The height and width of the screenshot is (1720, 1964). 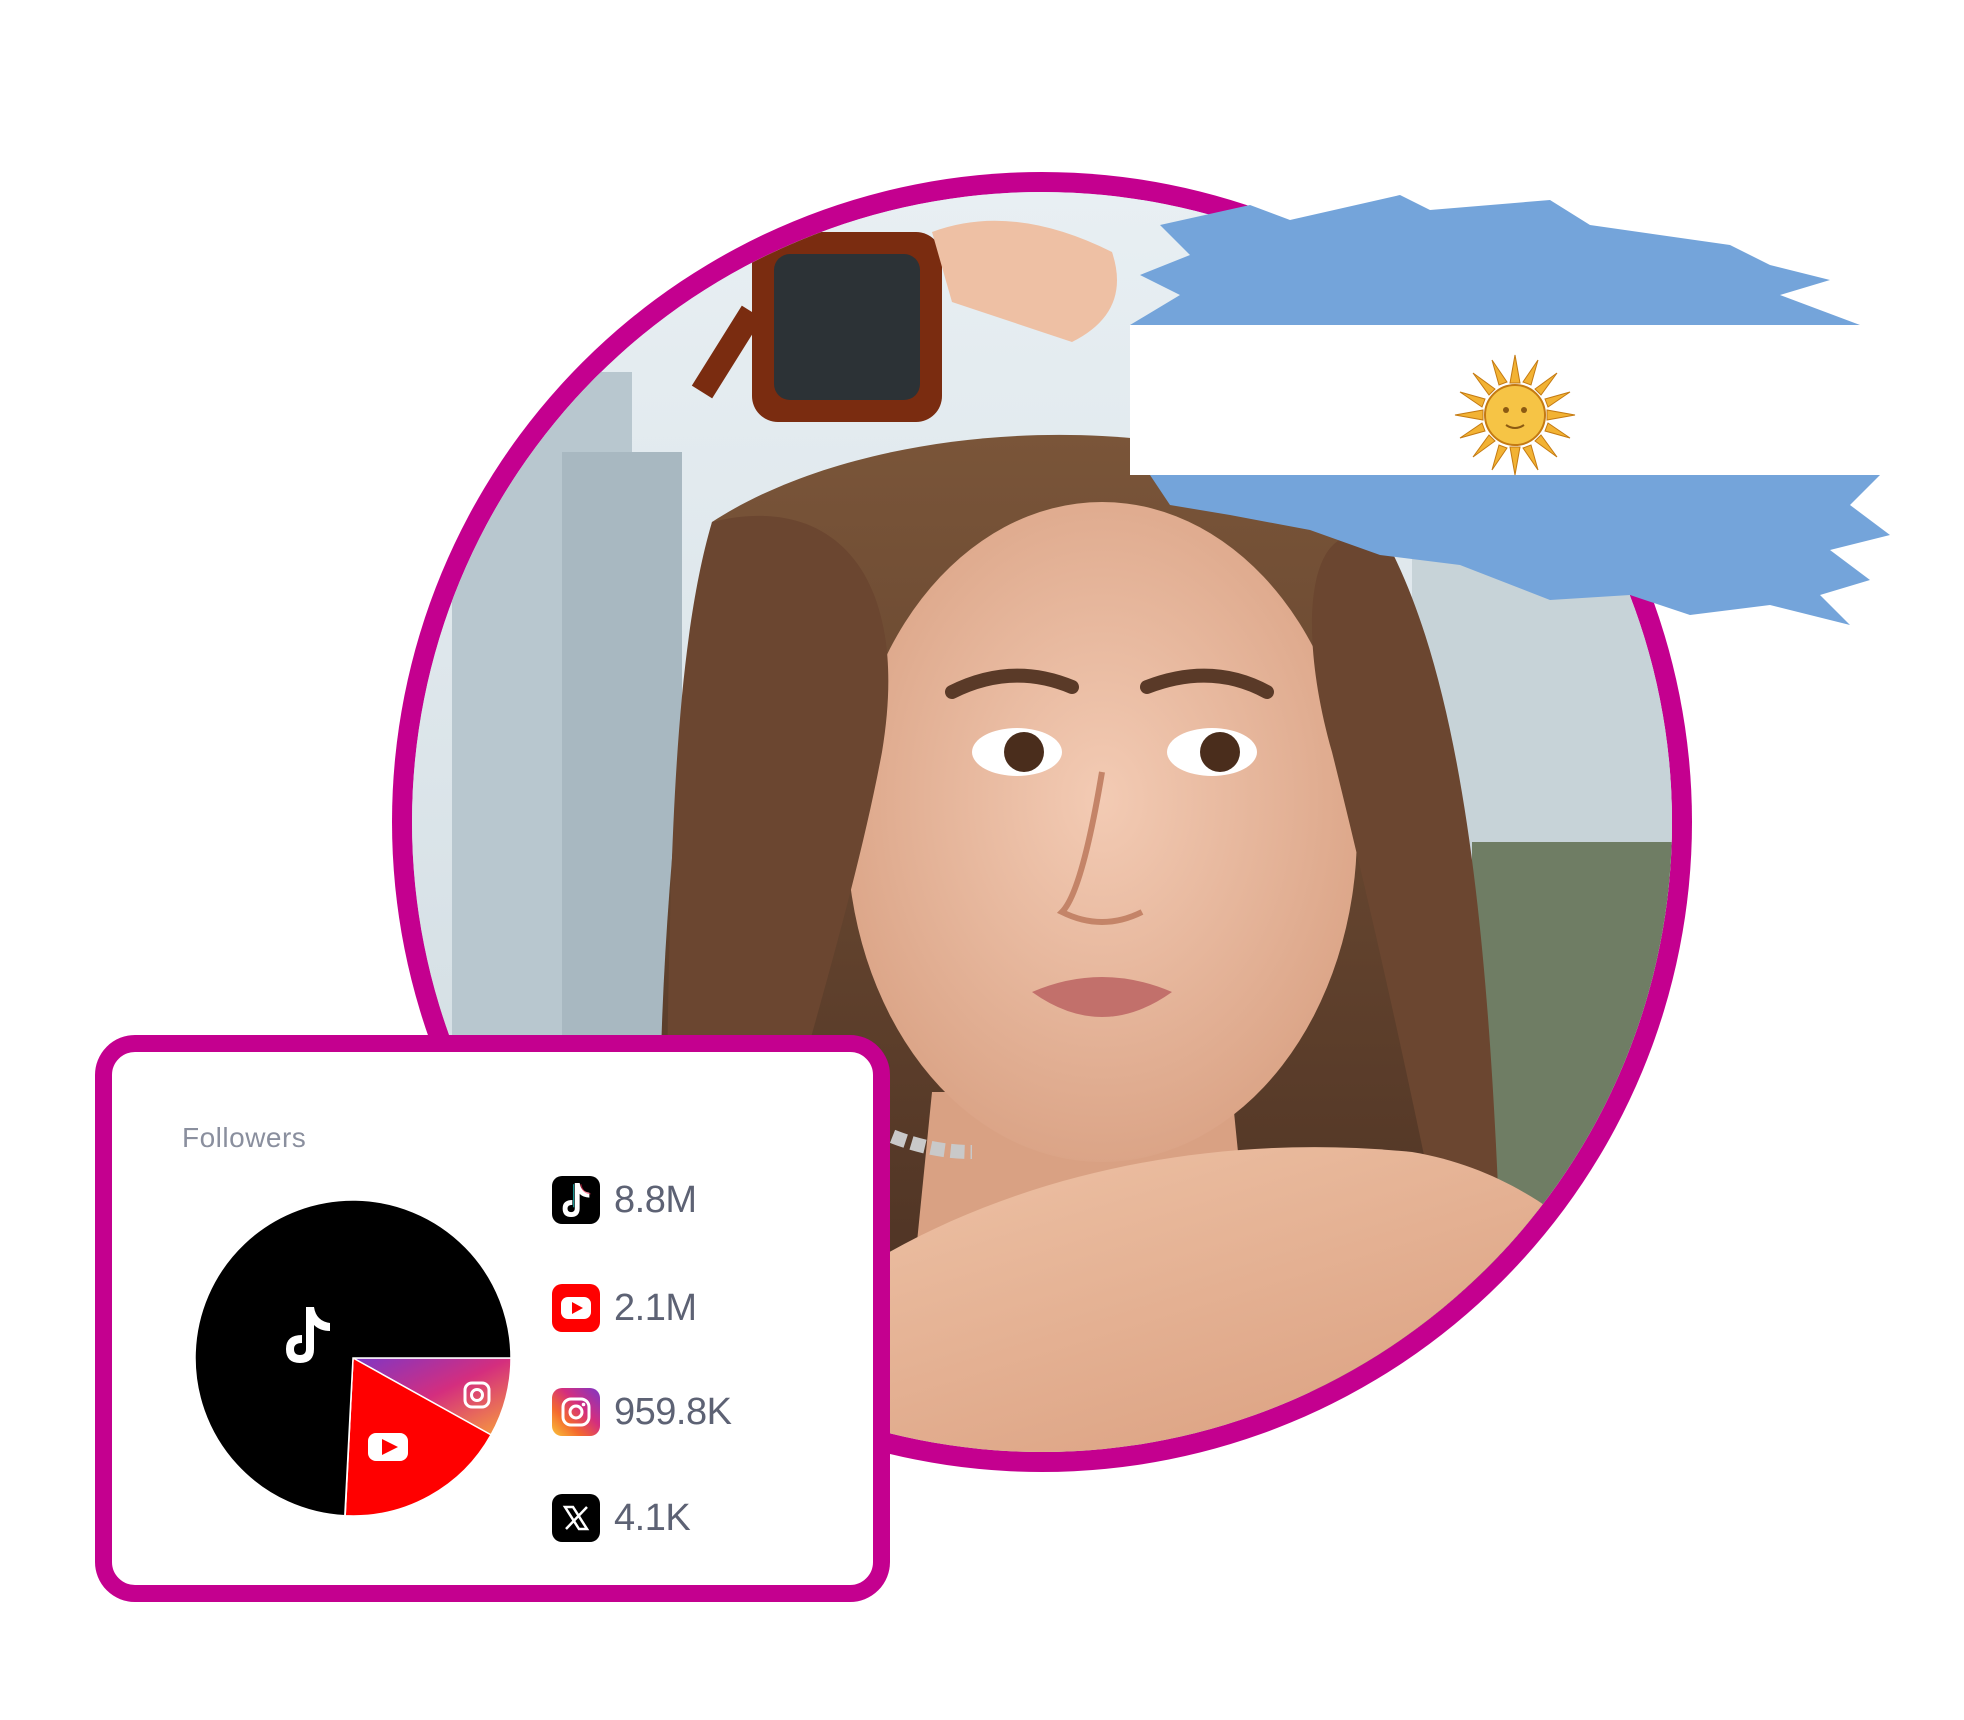 I want to click on stat-row-x: 4.1K, so click(x=621, y=1518).